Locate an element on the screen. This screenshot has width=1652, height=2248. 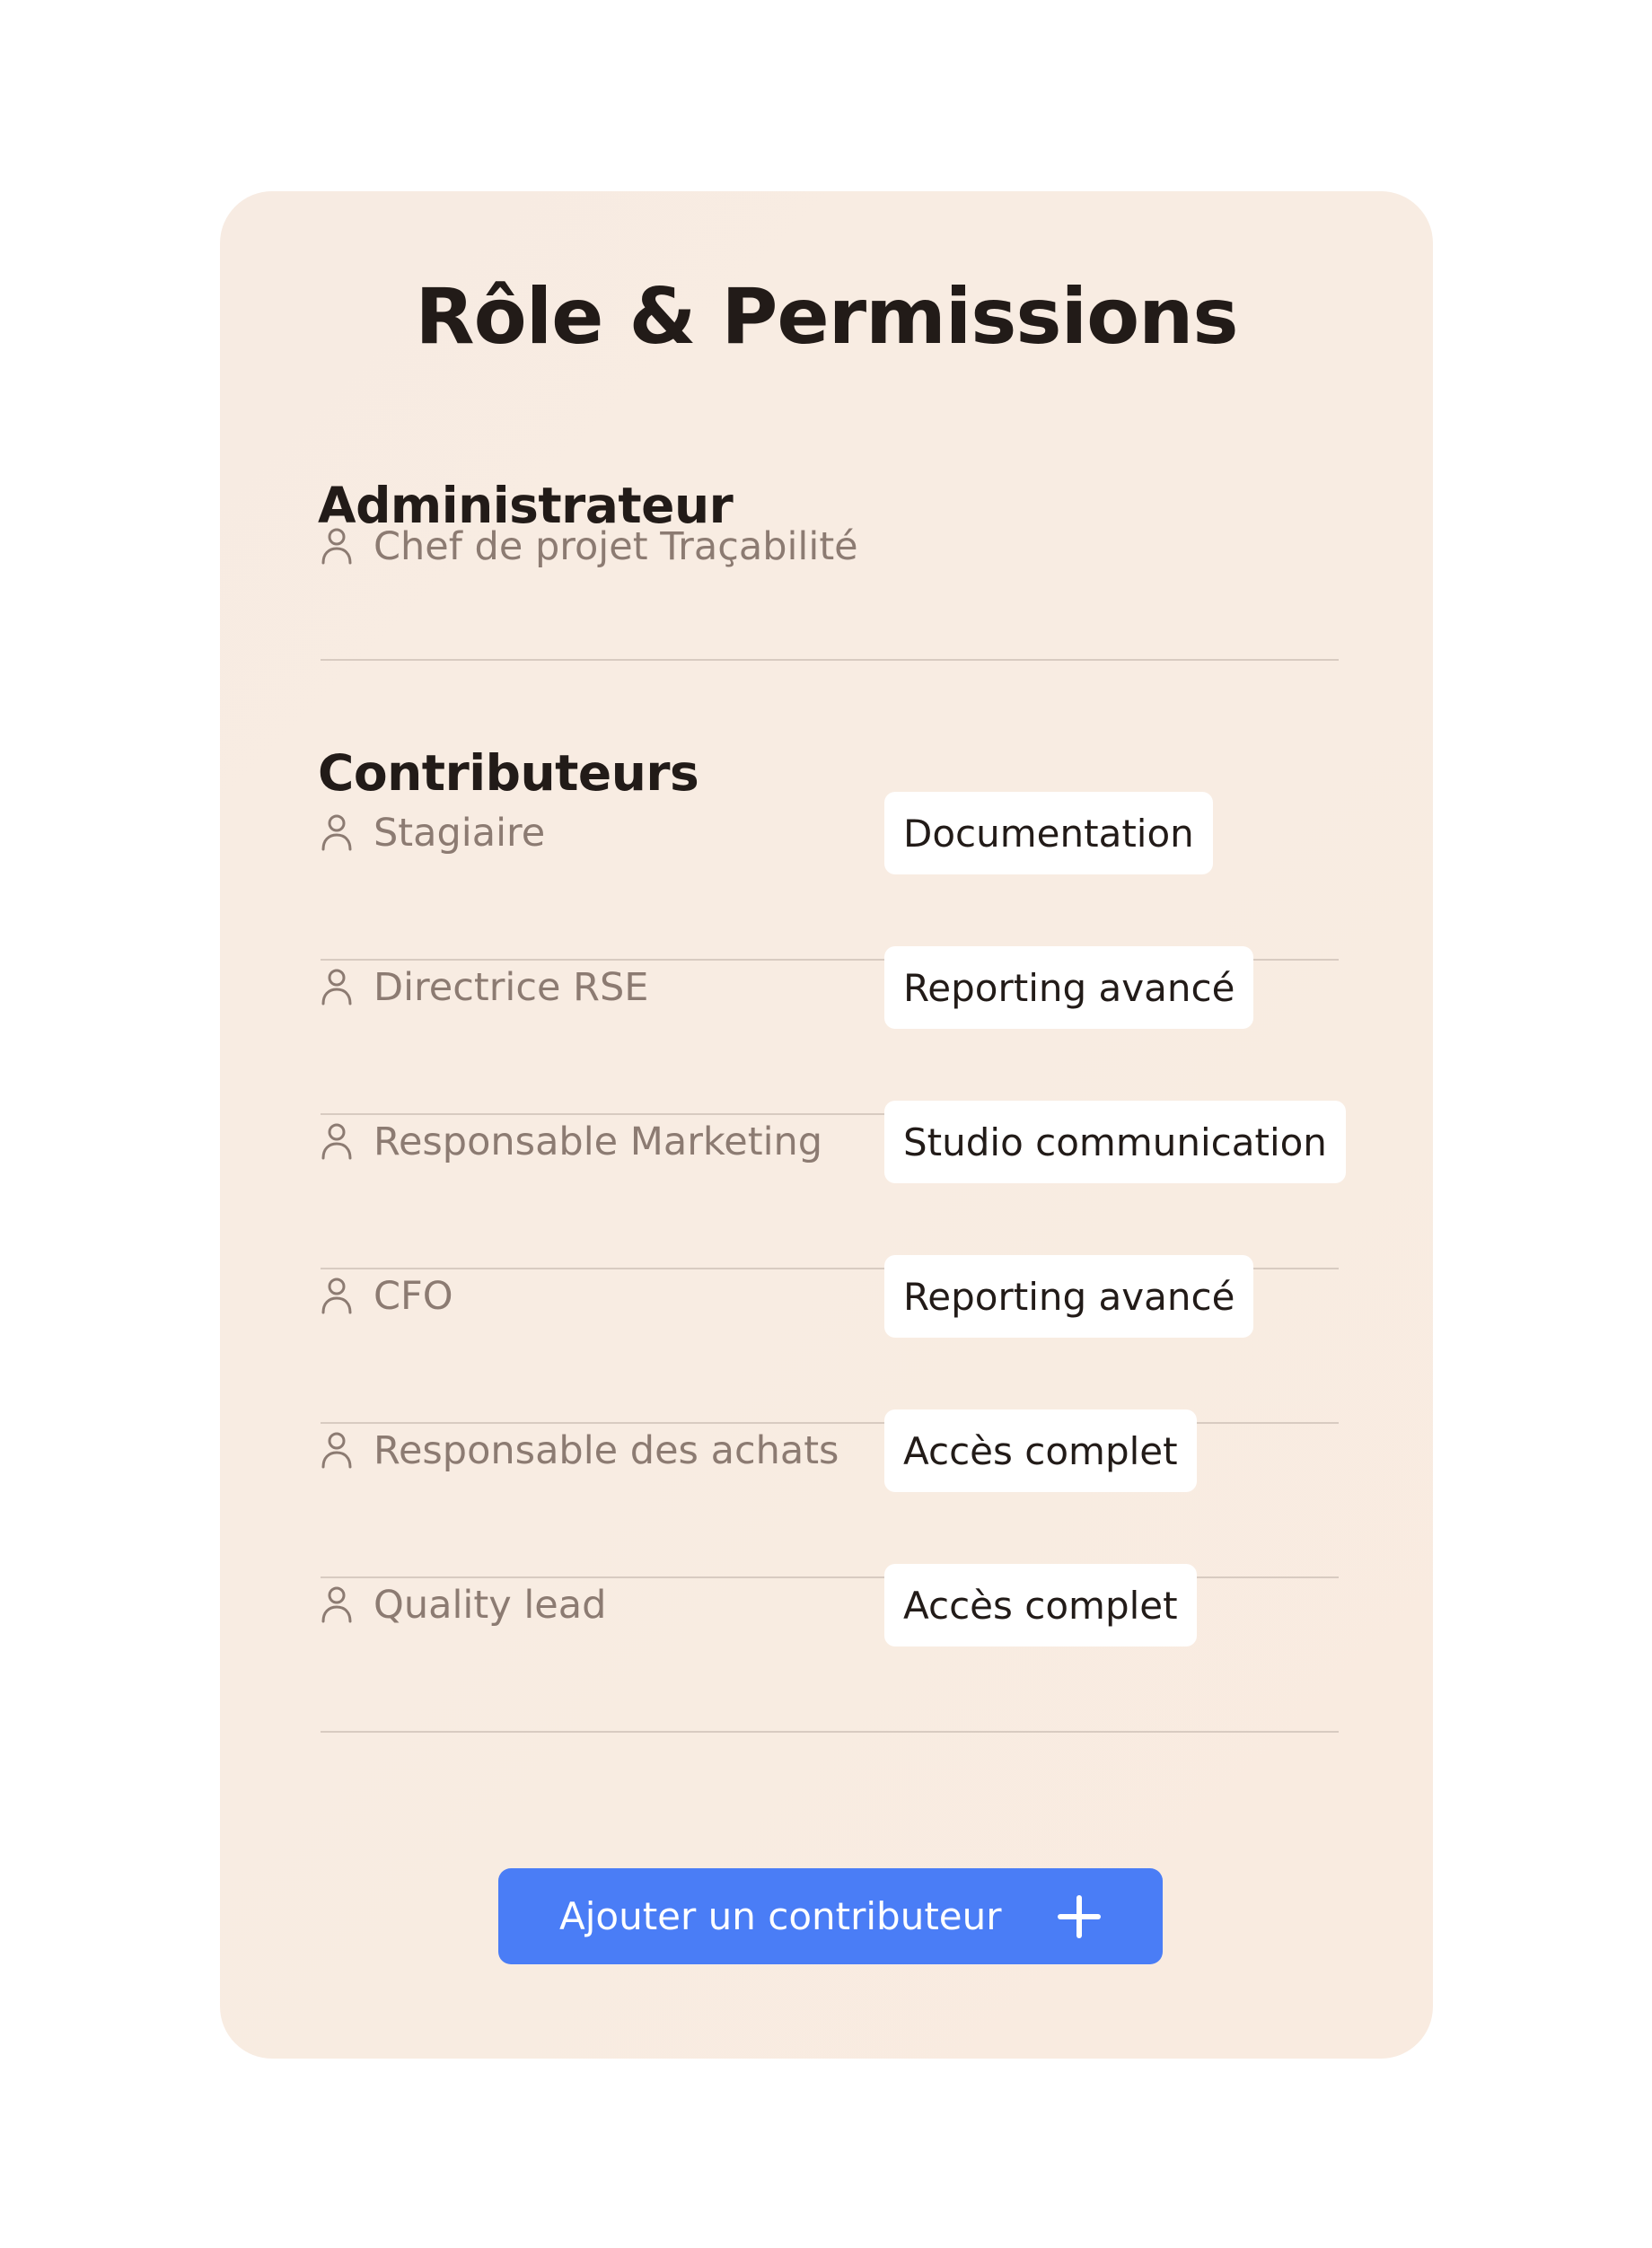
contributors-heading: Contributeurs is located at coordinates (509, 773).